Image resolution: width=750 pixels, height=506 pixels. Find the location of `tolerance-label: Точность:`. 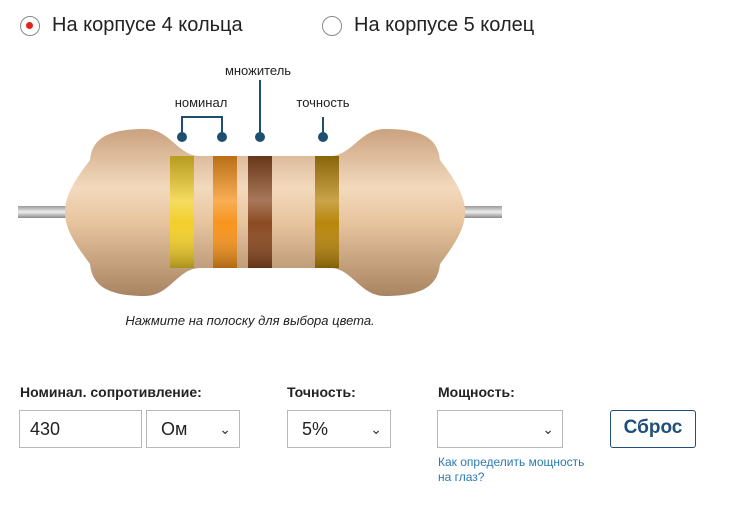

tolerance-label: Точность: is located at coordinates (321, 392).